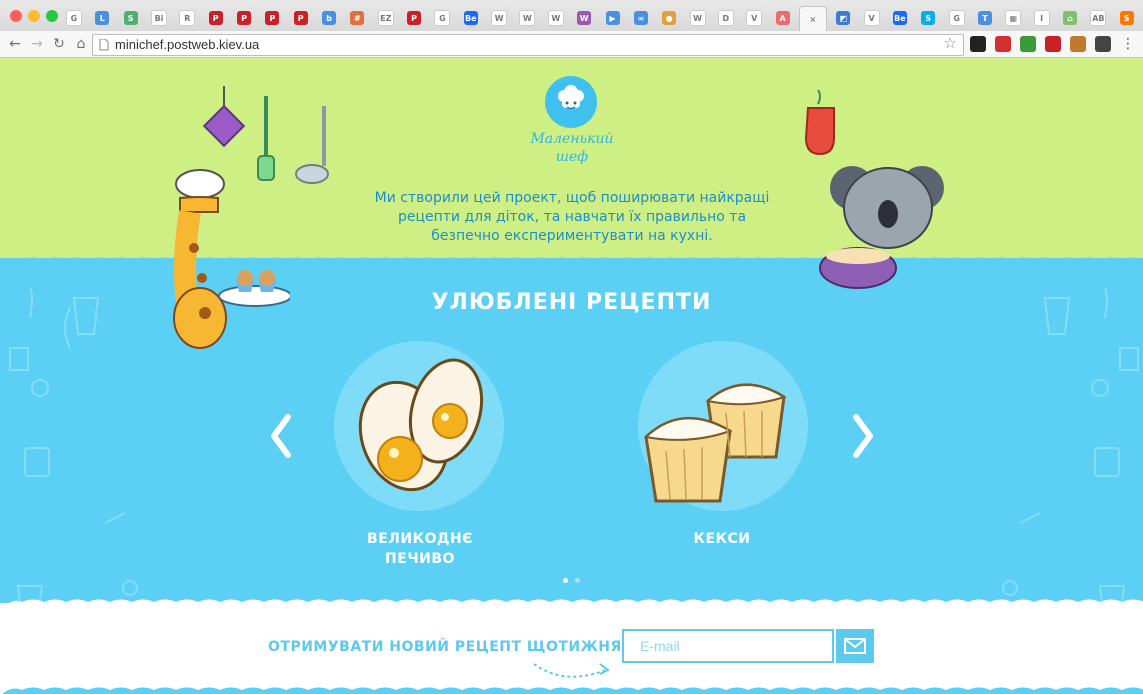  Describe the element at coordinates (950, 43) in the screenshot. I see `bookmark-star-icon: ☆` at that location.